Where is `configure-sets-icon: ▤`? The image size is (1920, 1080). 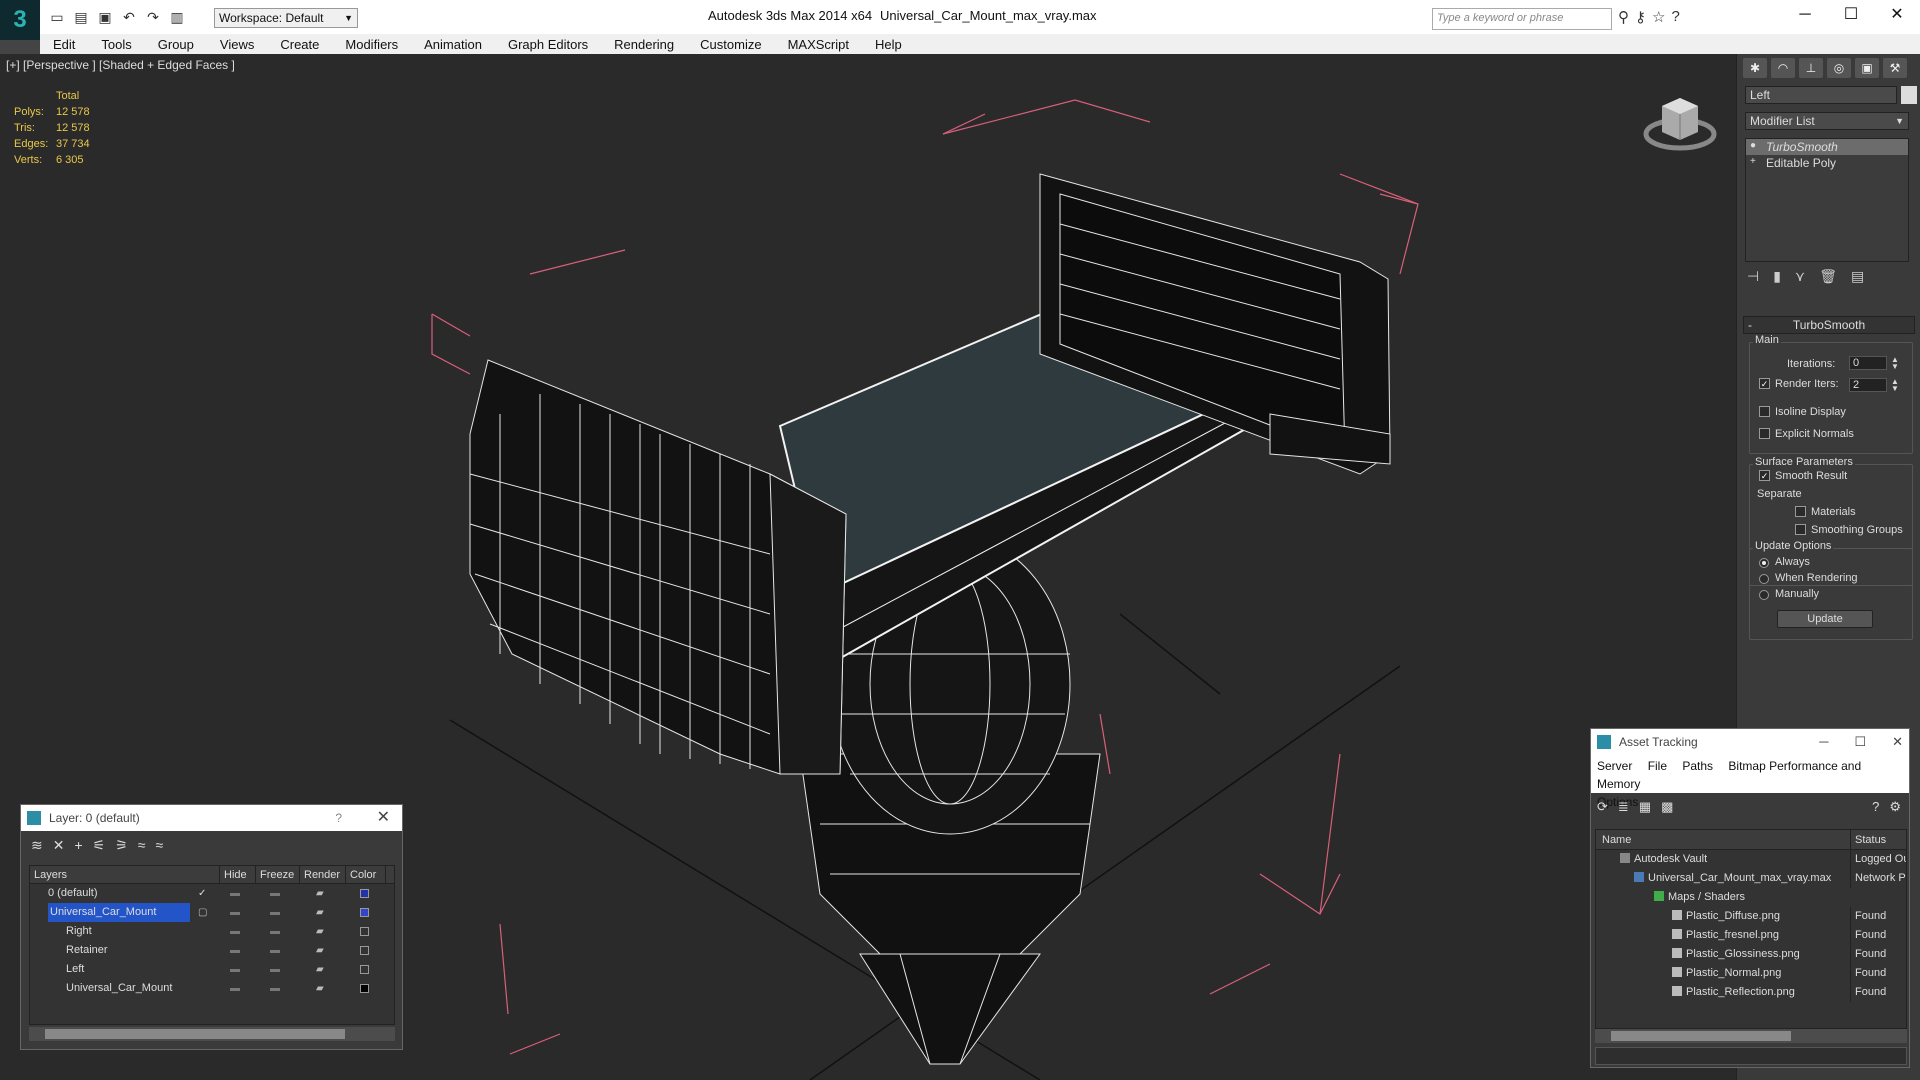
configure-sets-icon: ▤ is located at coordinates (1857, 276).